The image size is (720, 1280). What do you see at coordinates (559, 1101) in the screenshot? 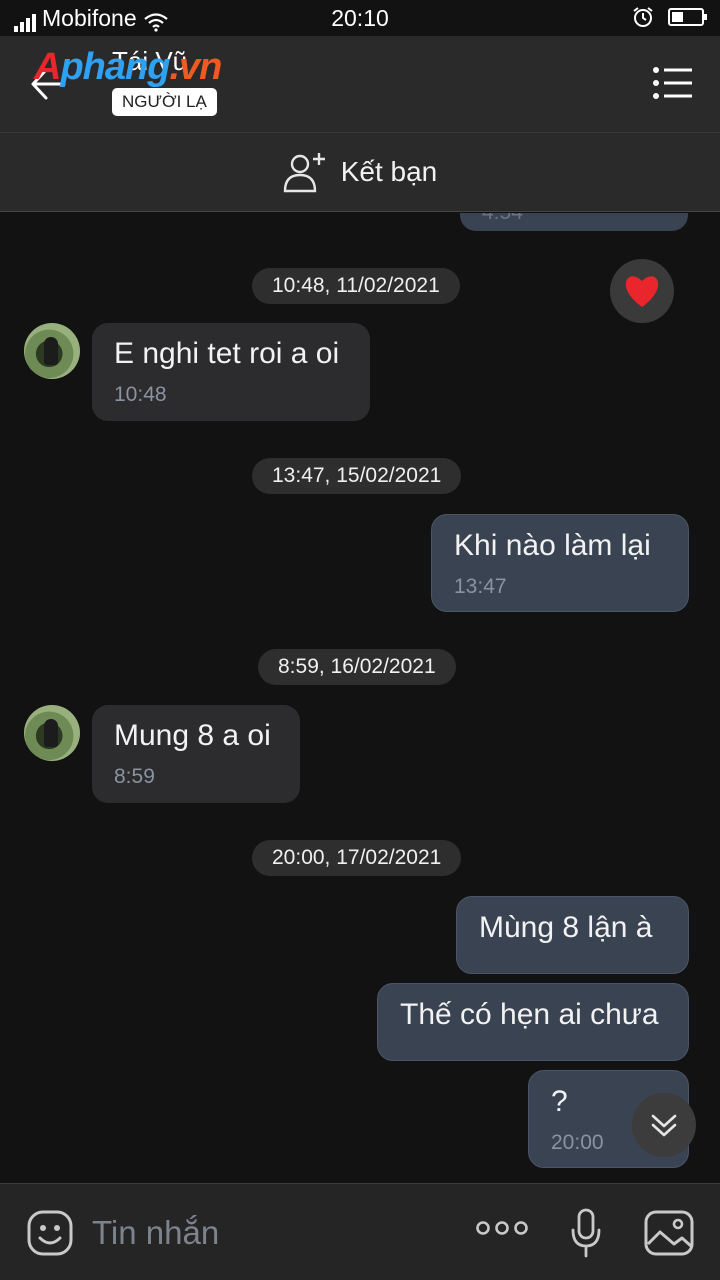
I see `message-text: ?` at bounding box center [559, 1101].